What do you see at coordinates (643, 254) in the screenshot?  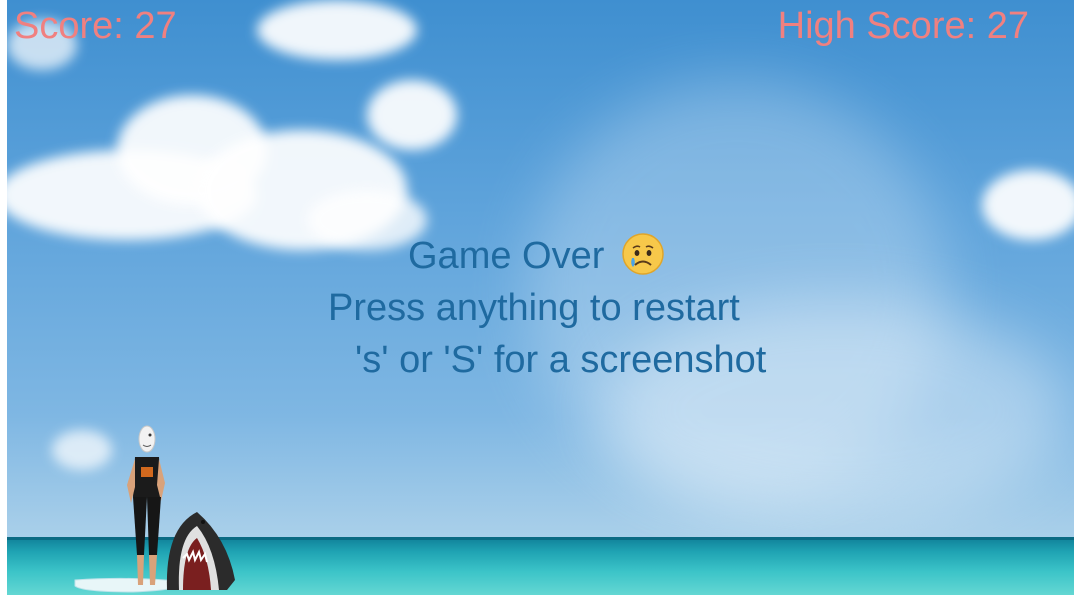 I see `crying-face-icon` at bounding box center [643, 254].